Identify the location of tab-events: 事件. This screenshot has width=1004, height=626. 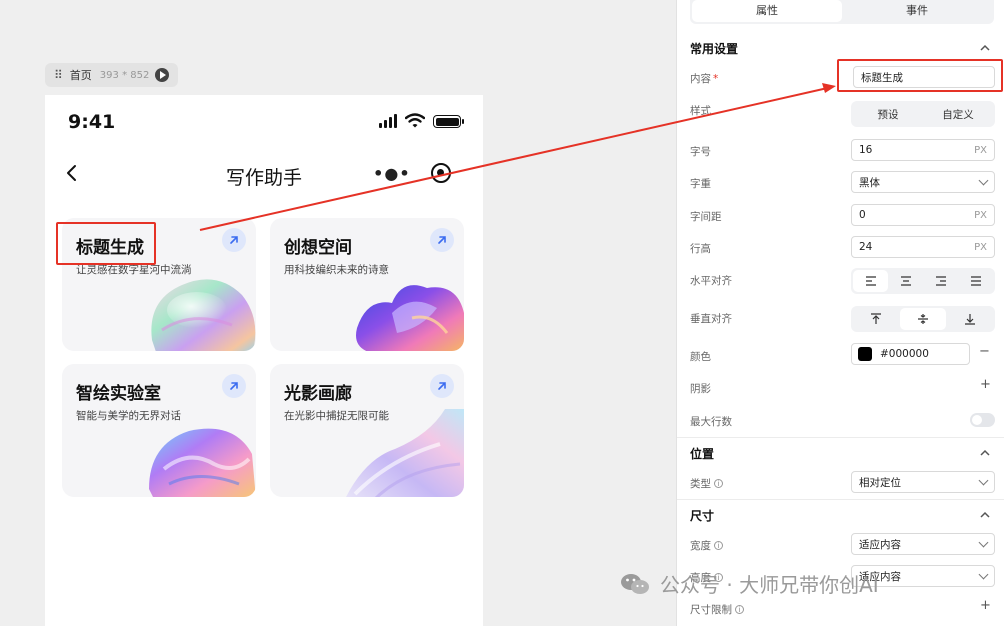
(917, 11).